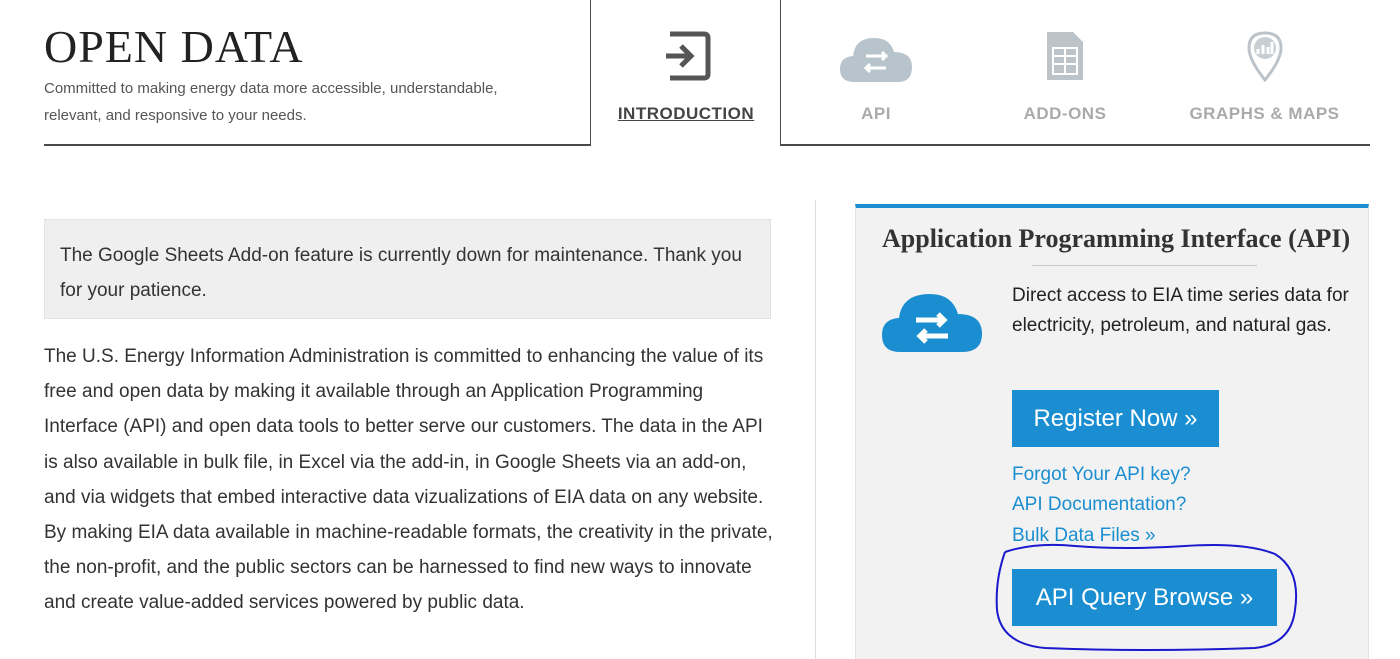  What do you see at coordinates (1099, 505) in the screenshot?
I see `api-documentation-link: API Documentation?` at bounding box center [1099, 505].